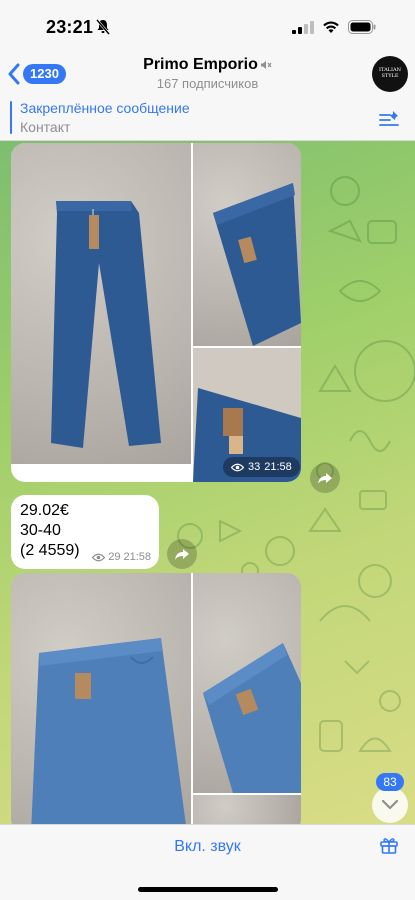 This screenshot has height=900, width=415. I want to click on album-views: 33, so click(254, 467).